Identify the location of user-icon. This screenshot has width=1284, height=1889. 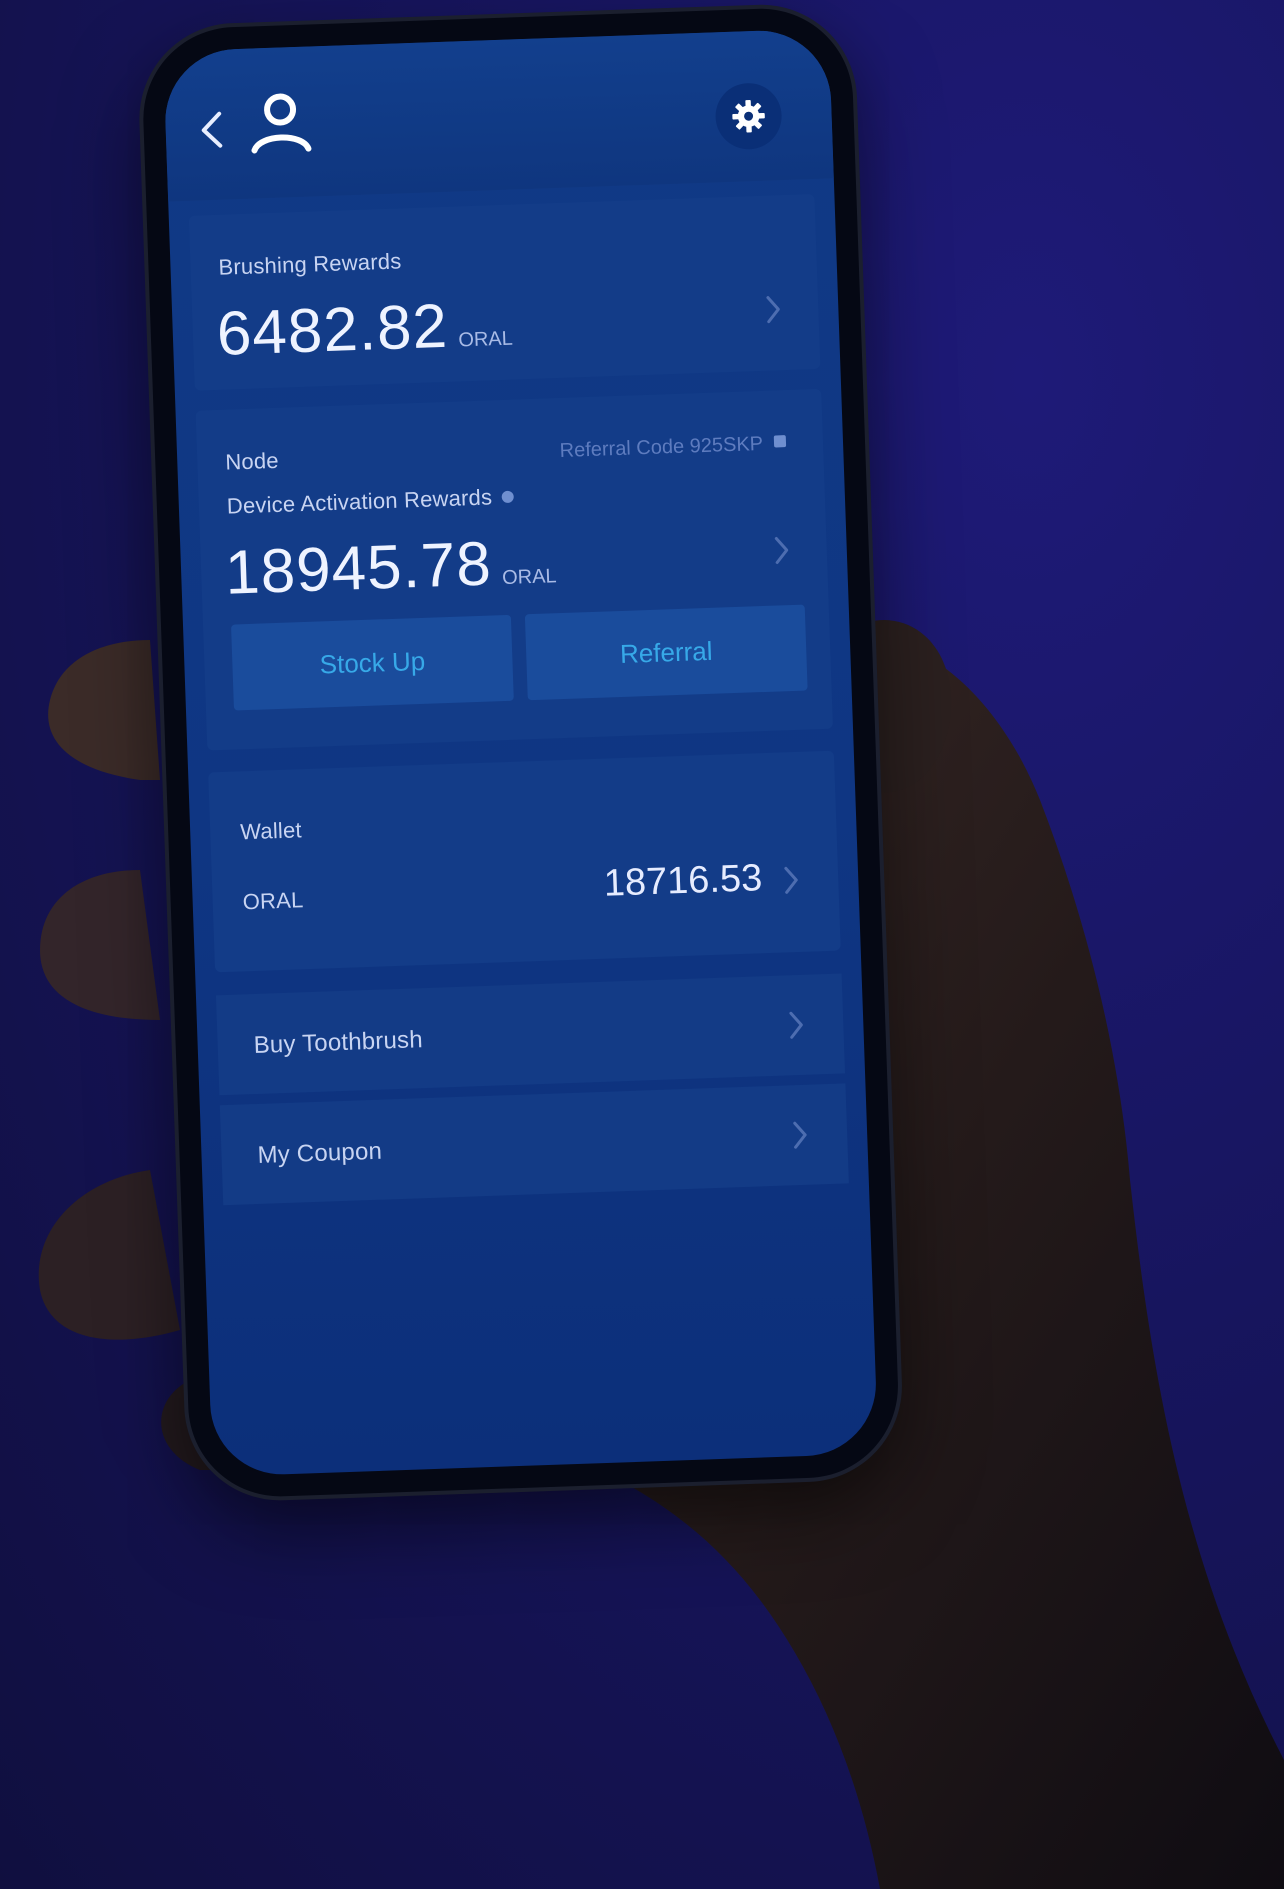
(281, 123).